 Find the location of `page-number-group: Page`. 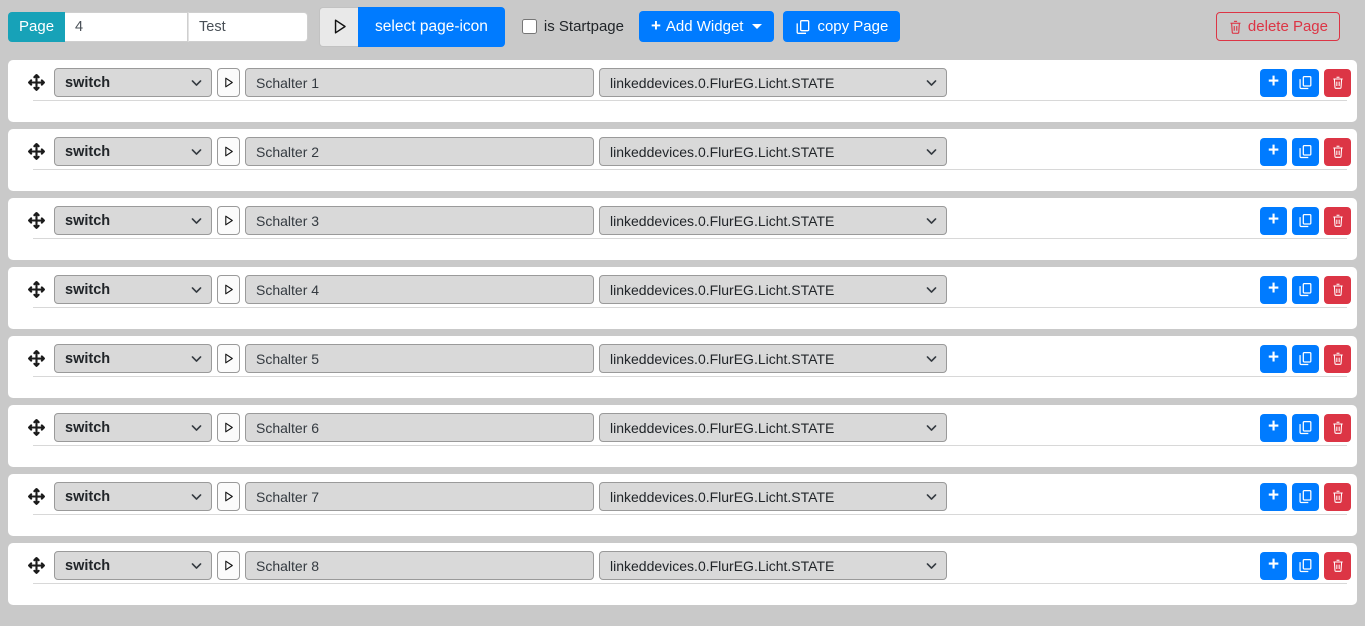

page-number-group: Page is located at coordinates (158, 26).